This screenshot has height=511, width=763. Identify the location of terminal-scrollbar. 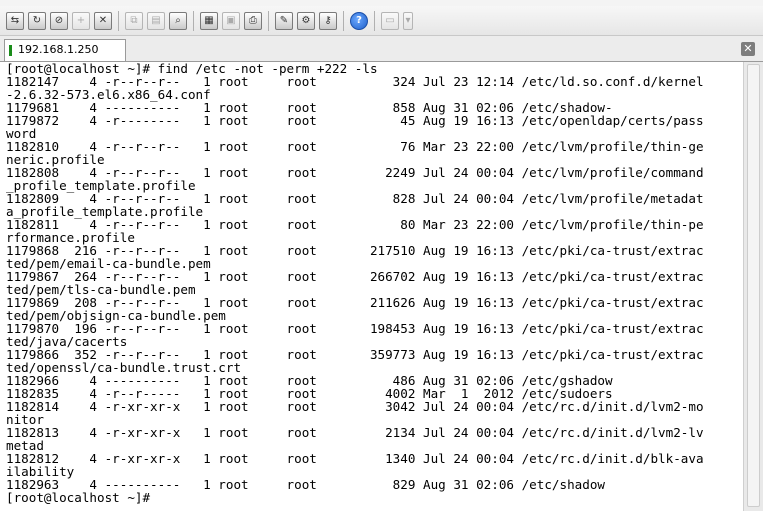
(753, 286).